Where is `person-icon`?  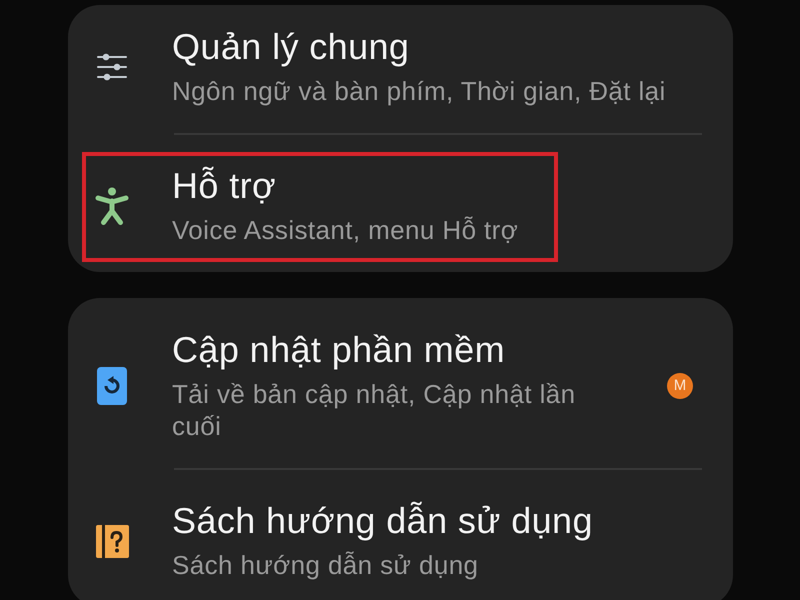 person-icon is located at coordinates (112, 206).